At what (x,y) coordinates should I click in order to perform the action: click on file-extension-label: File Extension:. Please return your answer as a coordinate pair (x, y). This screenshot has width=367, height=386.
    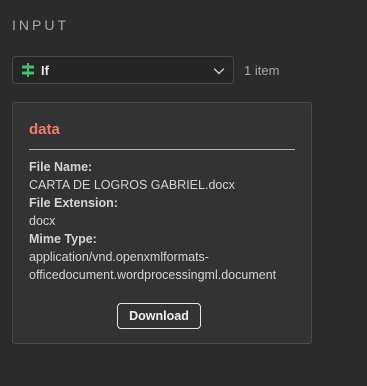
    Looking at the image, I should click on (73, 203).